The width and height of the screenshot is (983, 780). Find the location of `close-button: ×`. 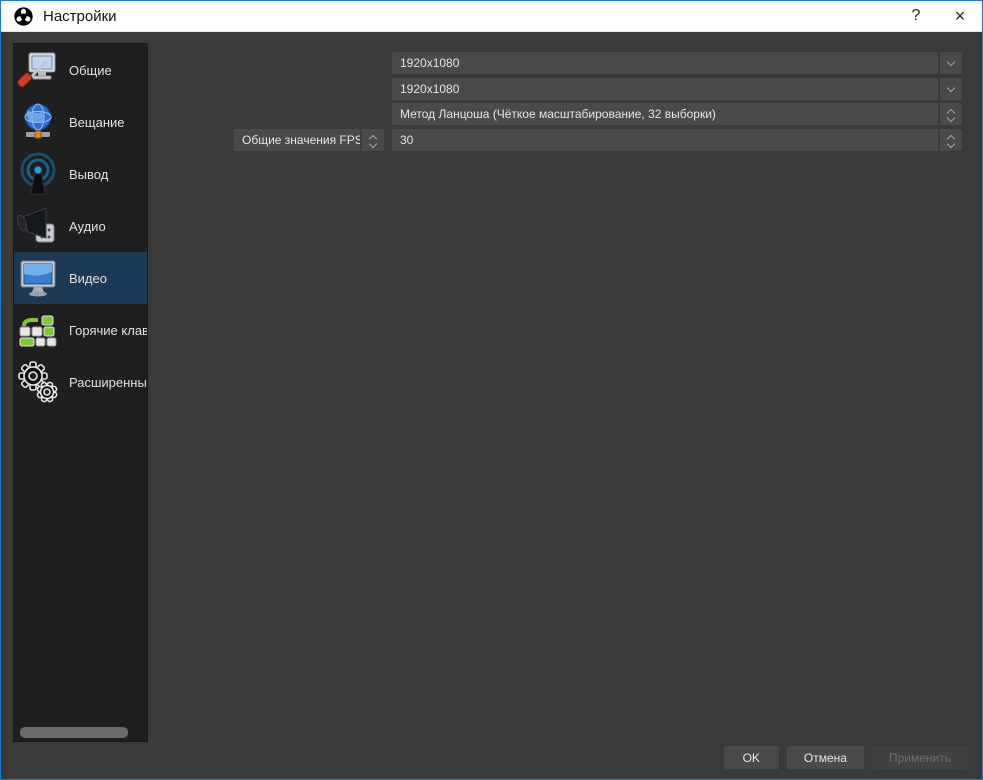

close-button: × is located at coordinates (960, 16).